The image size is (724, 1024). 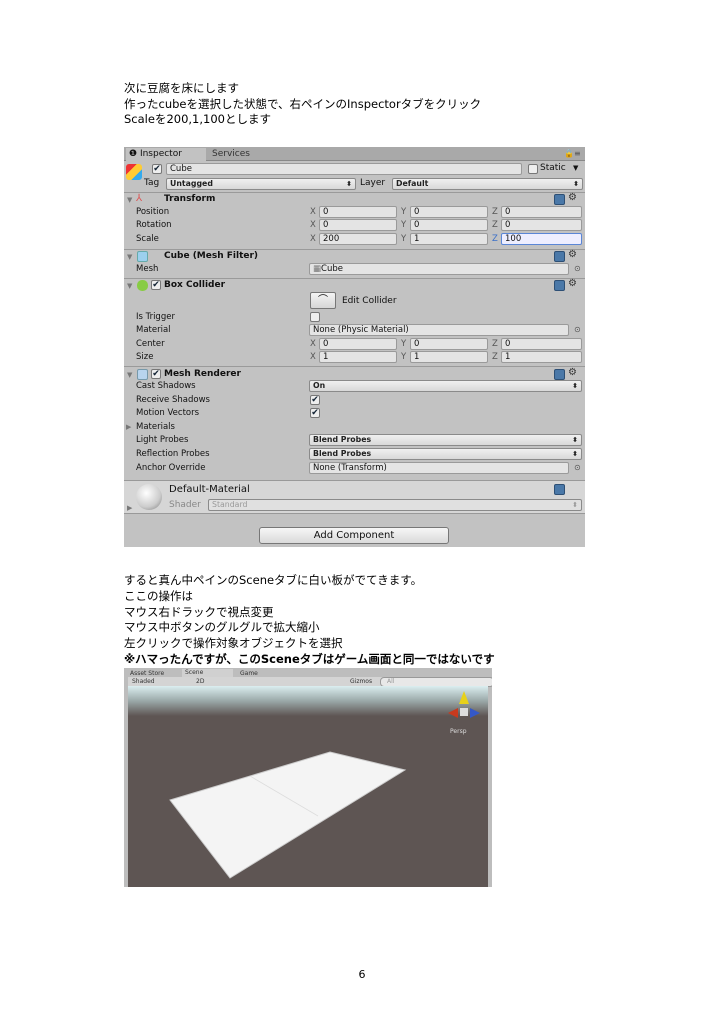 What do you see at coordinates (156, 374) in the screenshot?
I see `mesh-renderer-checkbox: ✔` at bounding box center [156, 374].